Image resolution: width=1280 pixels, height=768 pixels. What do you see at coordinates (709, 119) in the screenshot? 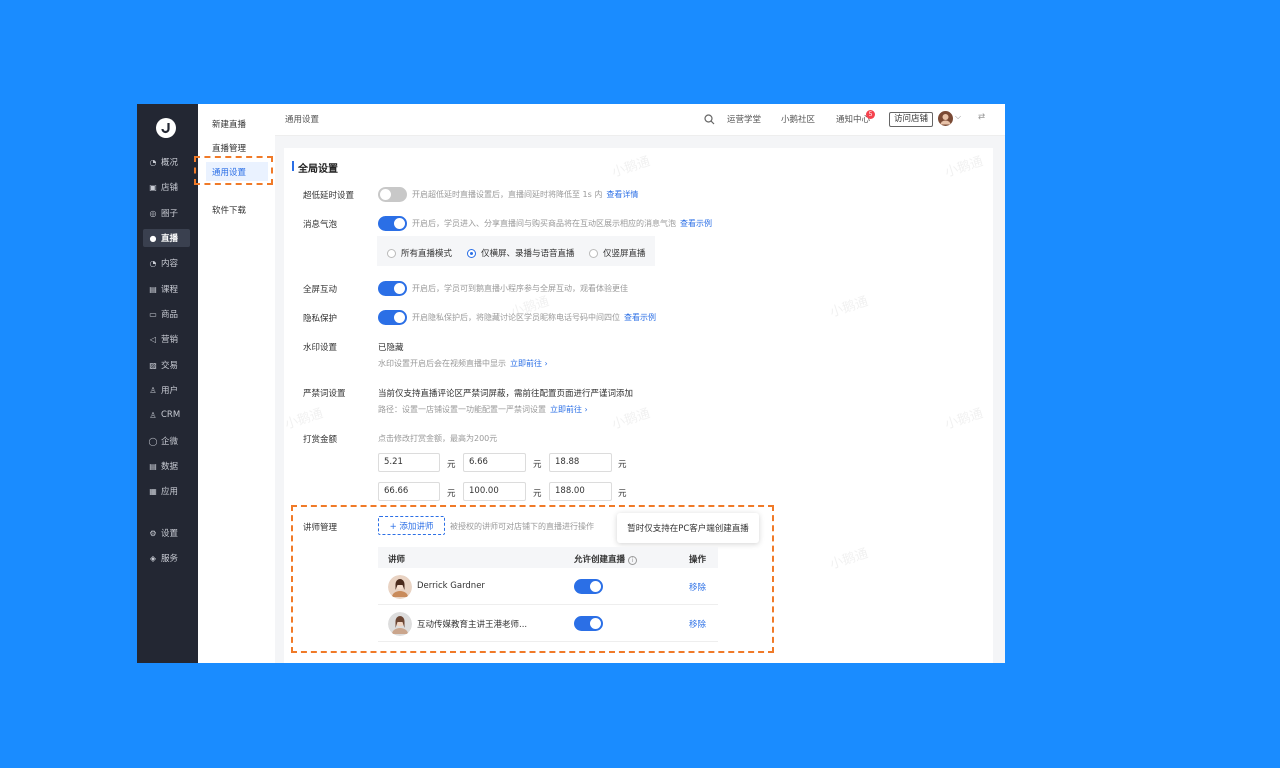
I see `search-icon` at bounding box center [709, 119].